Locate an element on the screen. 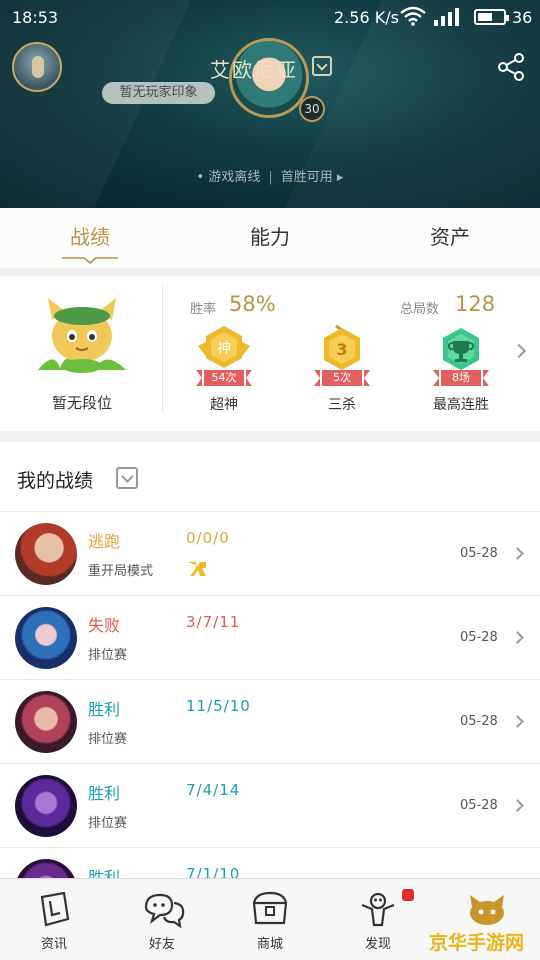 Image resolution: width=540 pixels, height=960 pixels. badge-win-streak: 8场 最高连胜 is located at coordinates (461, 374).